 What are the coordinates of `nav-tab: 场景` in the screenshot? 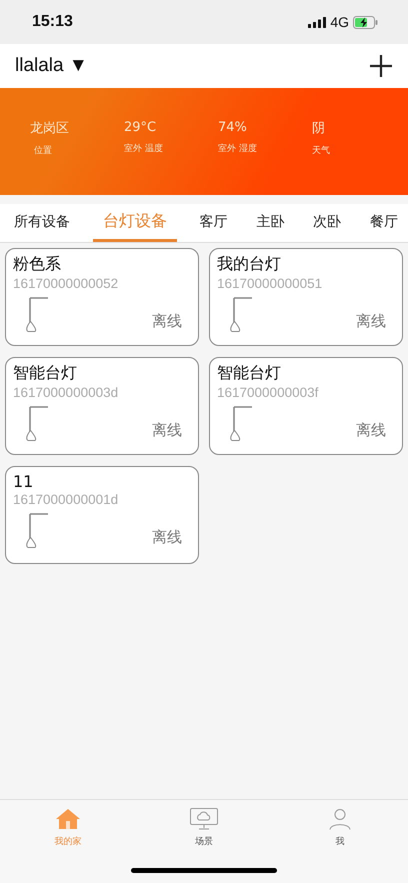 It's located at (204, 825).